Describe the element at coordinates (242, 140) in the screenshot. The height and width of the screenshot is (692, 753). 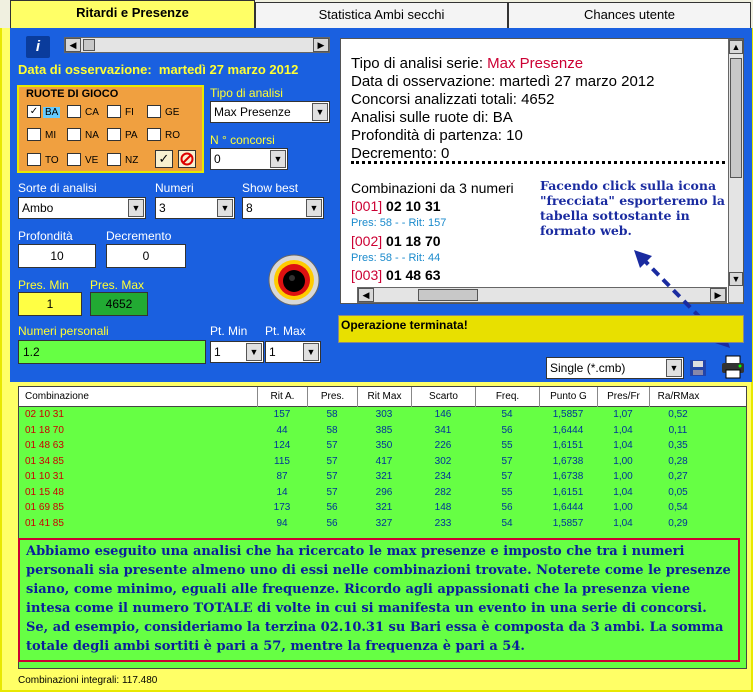
I see `n-concorsi-label: N ° concorsi` at that location.